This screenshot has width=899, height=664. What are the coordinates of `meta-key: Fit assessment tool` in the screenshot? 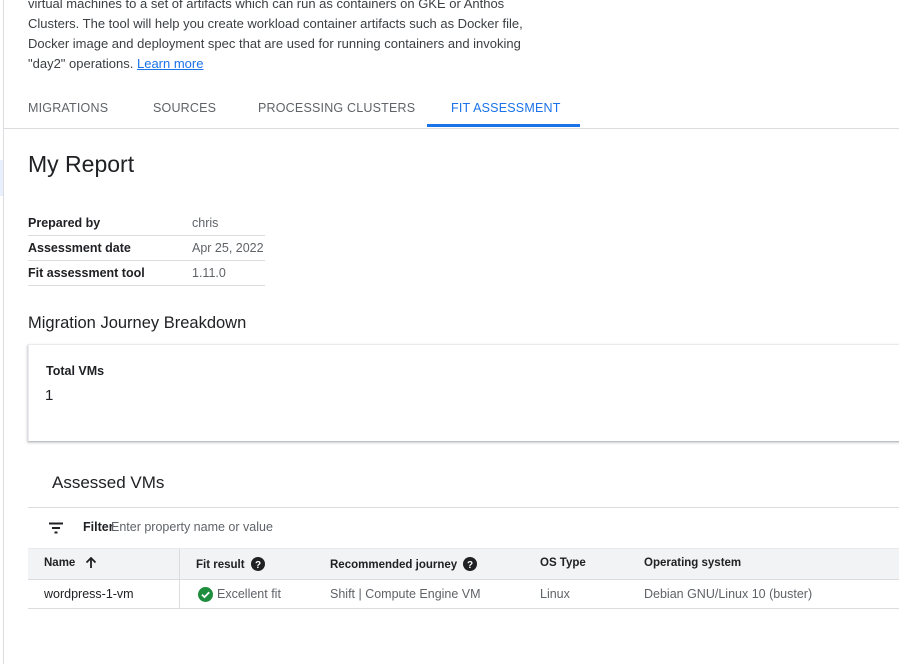 It's located at (86, 273).